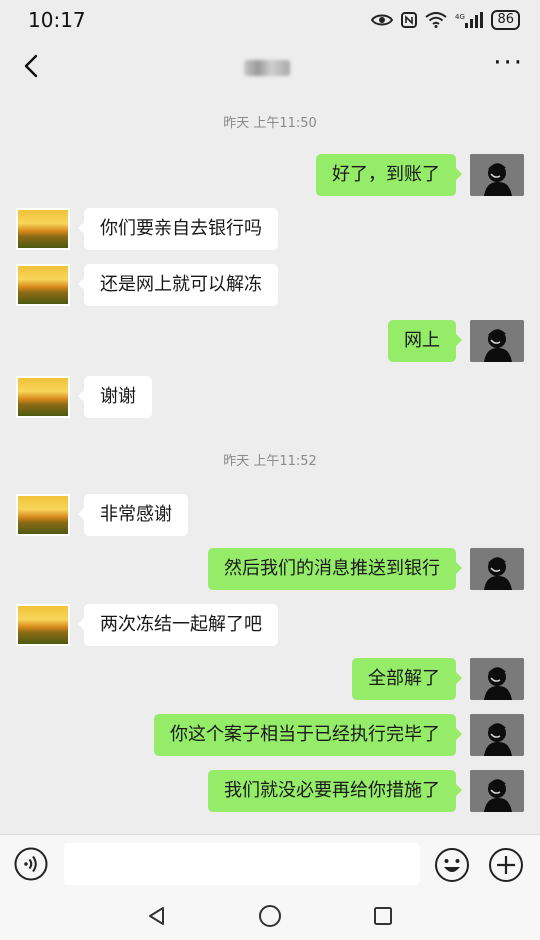 The height and width of the screenshot is (940, 540). I want to click on message-row-incoming: 两次冻结一起解了吧, so click(270, 626).